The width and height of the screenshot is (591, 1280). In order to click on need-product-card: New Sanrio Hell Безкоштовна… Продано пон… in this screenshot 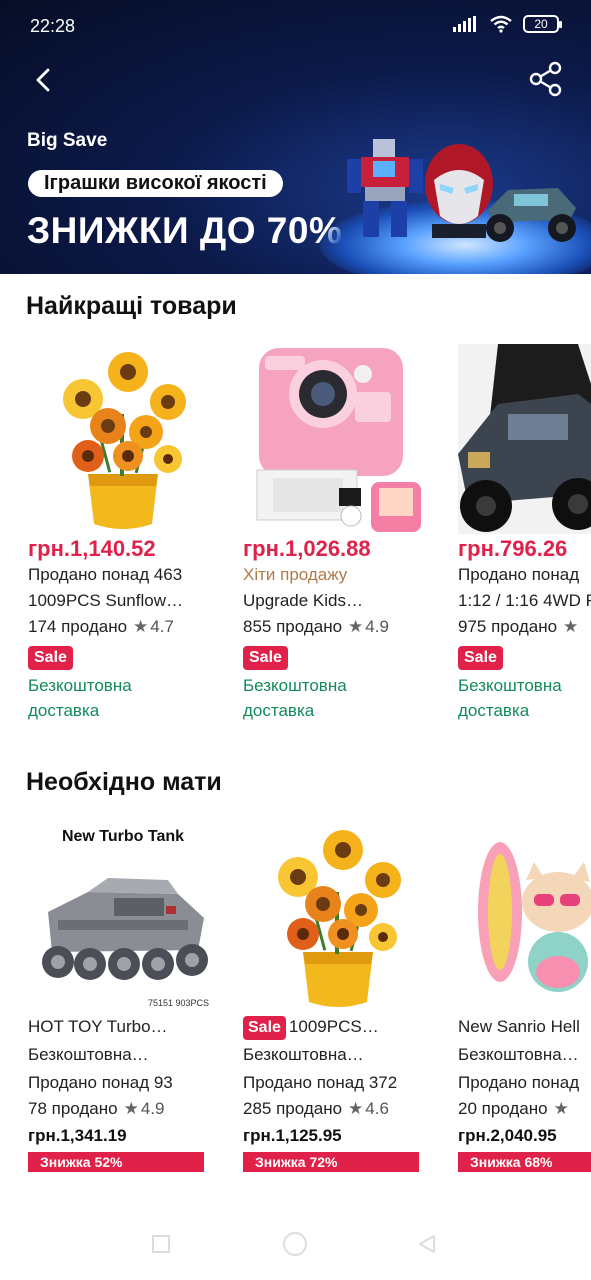, I will do `click(524, 997)`.